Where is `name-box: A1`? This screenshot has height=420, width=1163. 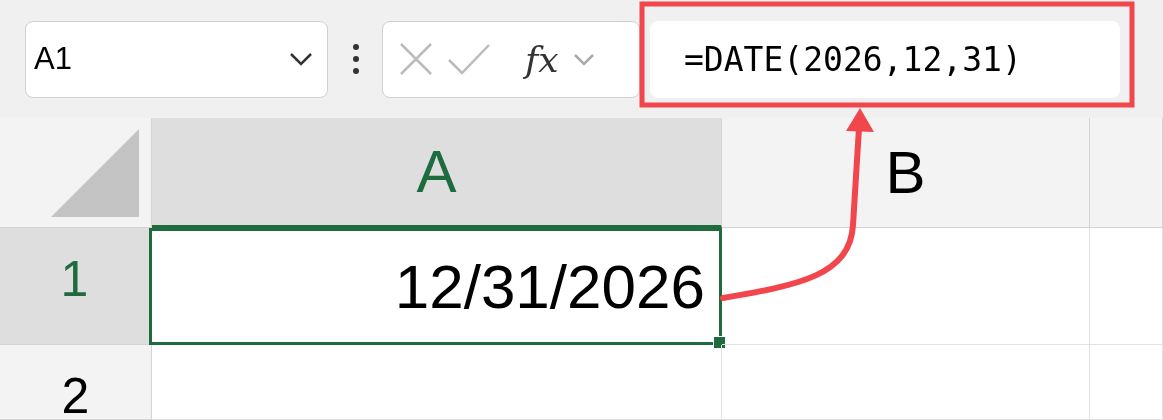
name-box: A1 is located at coordinates (176, 59).